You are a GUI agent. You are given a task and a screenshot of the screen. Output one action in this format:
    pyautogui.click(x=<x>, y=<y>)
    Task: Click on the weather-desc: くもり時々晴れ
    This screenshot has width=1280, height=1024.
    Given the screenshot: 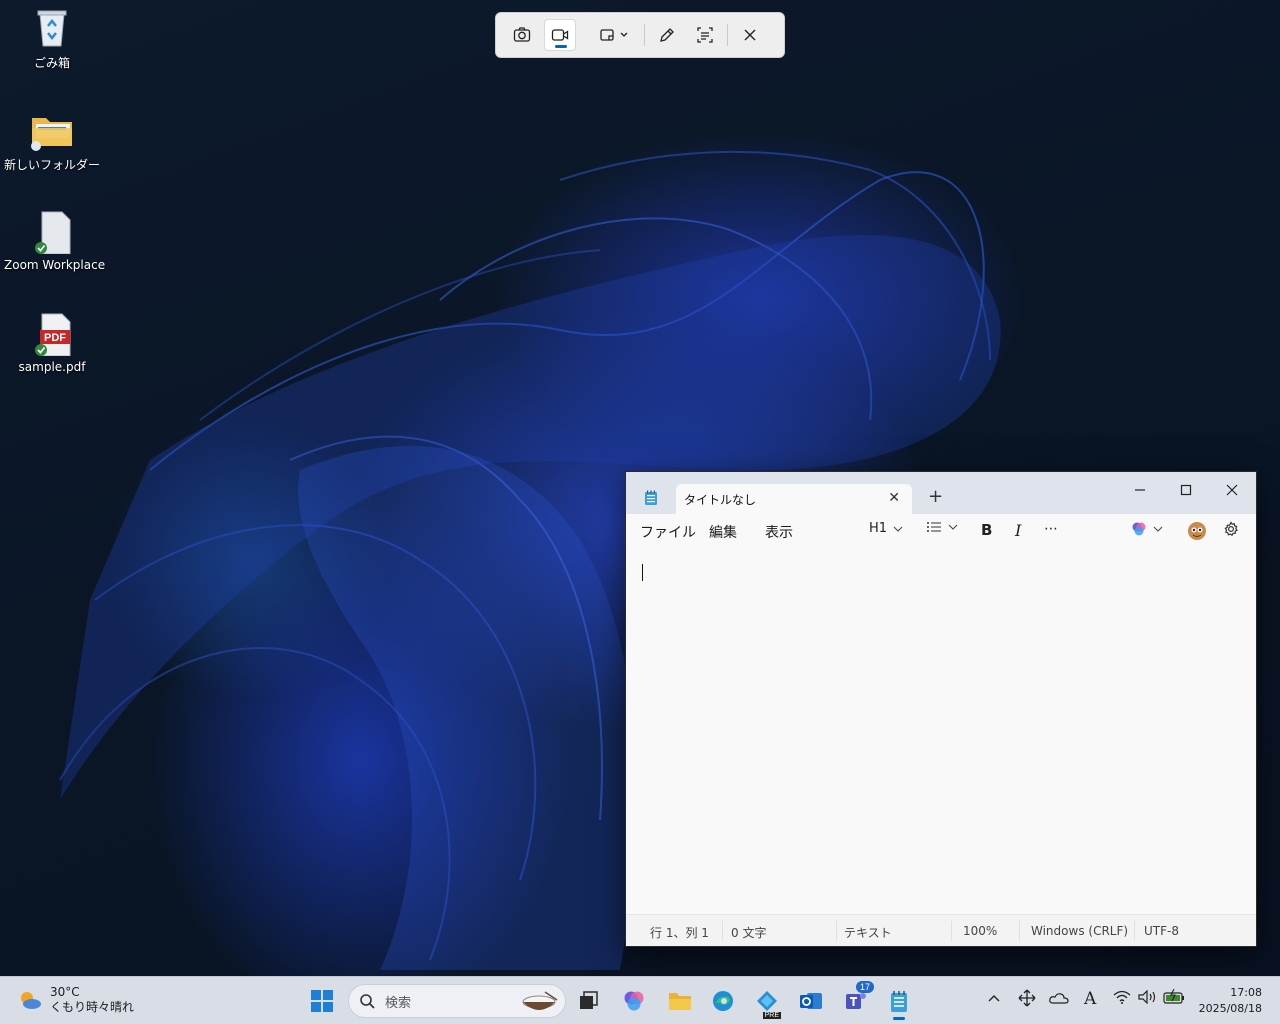 What is the action you would take?
    pyautogui.click(x=92, y=1007)
    